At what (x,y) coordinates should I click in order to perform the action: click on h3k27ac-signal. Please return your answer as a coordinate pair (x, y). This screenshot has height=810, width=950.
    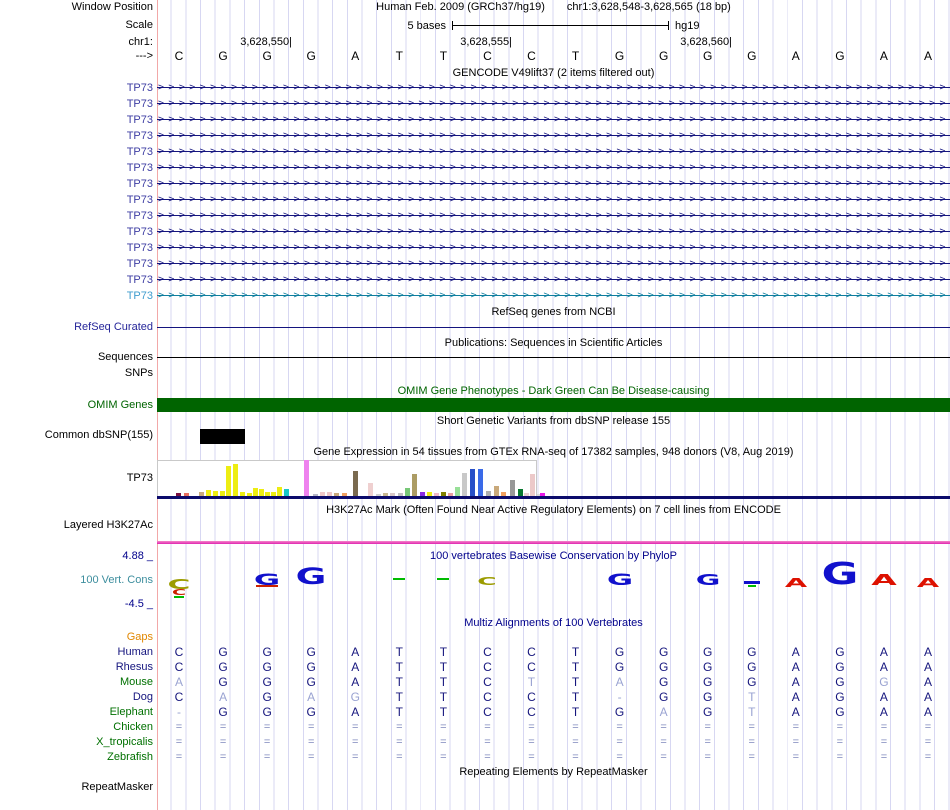
    Looking at the image, I should click on (553, 542).